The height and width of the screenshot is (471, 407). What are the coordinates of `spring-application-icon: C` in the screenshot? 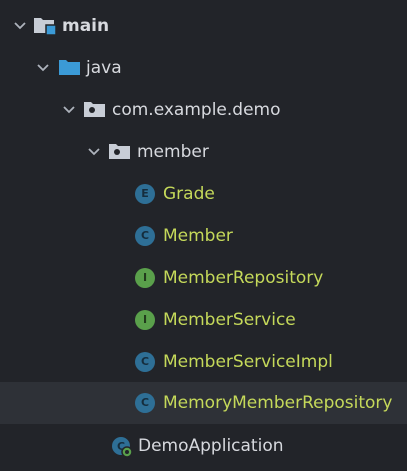 It's located at (122, 447).